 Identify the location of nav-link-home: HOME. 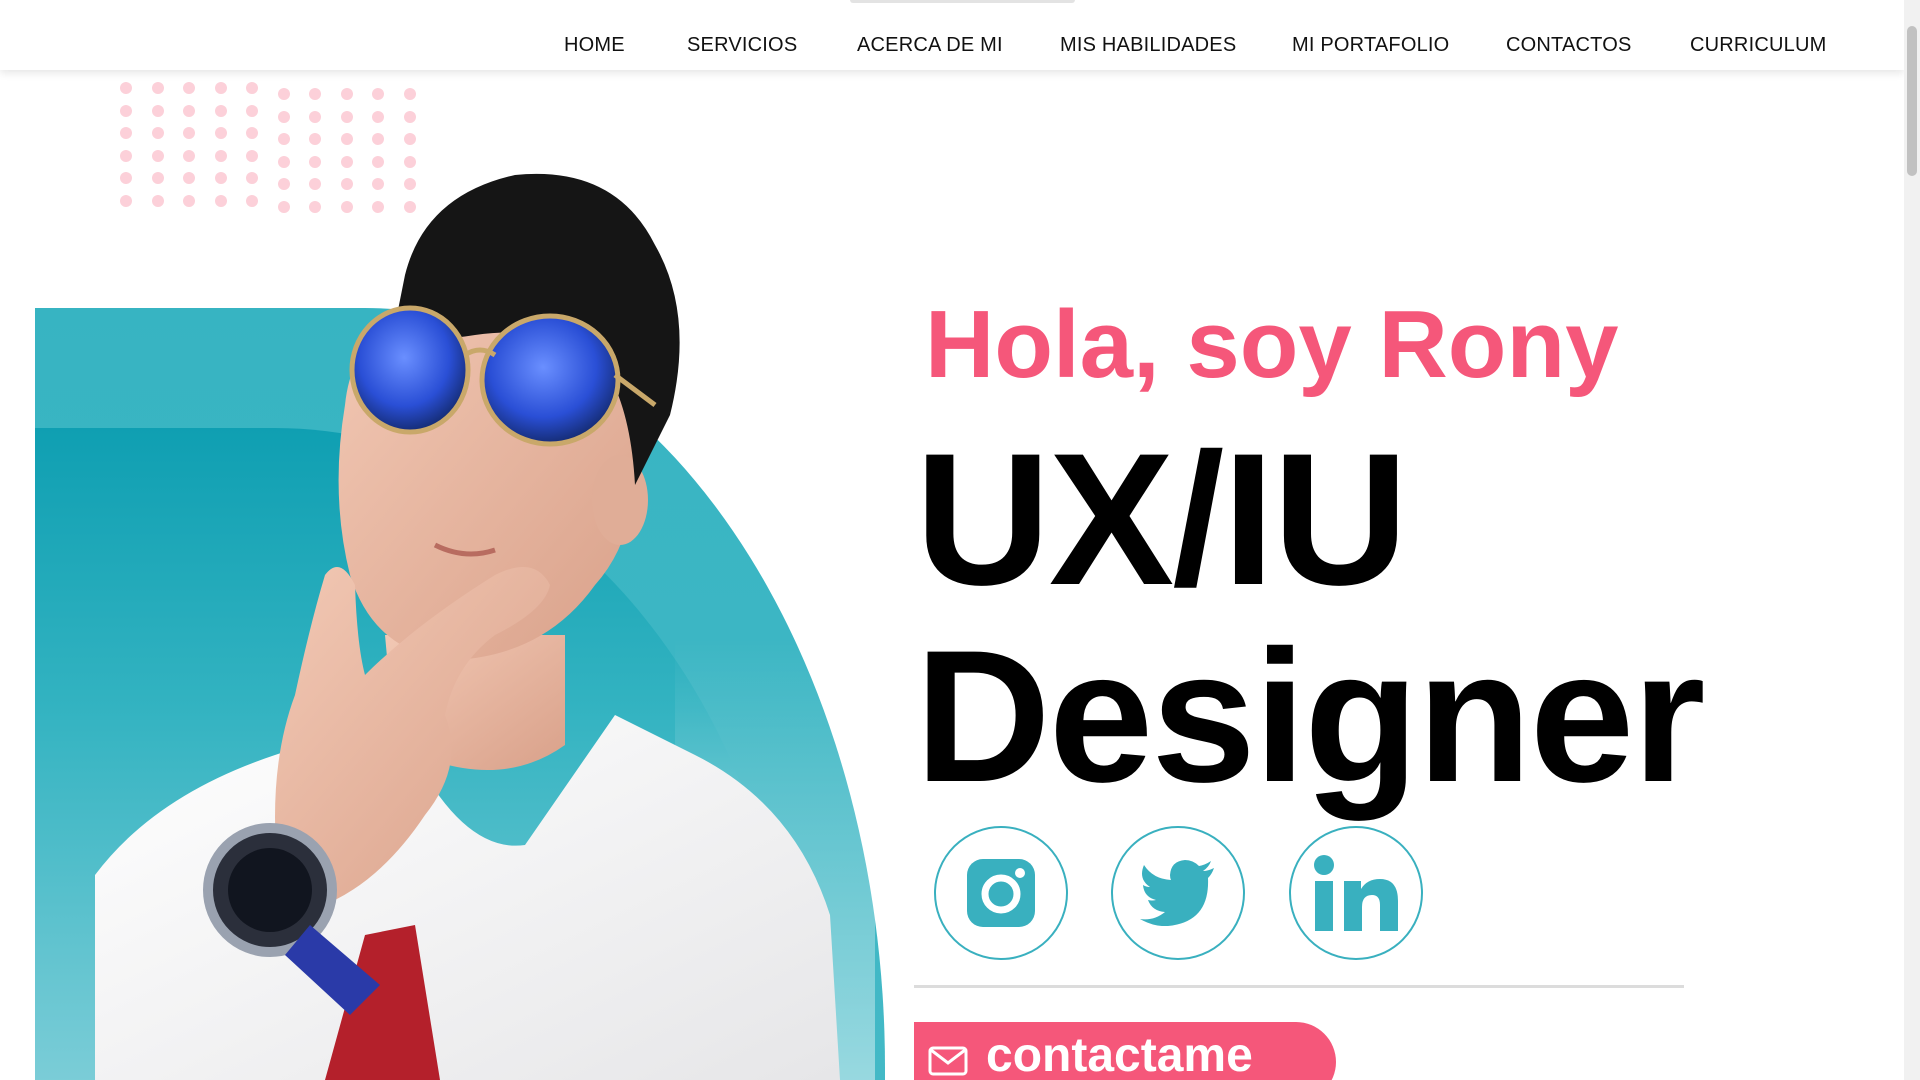
(594, 45).